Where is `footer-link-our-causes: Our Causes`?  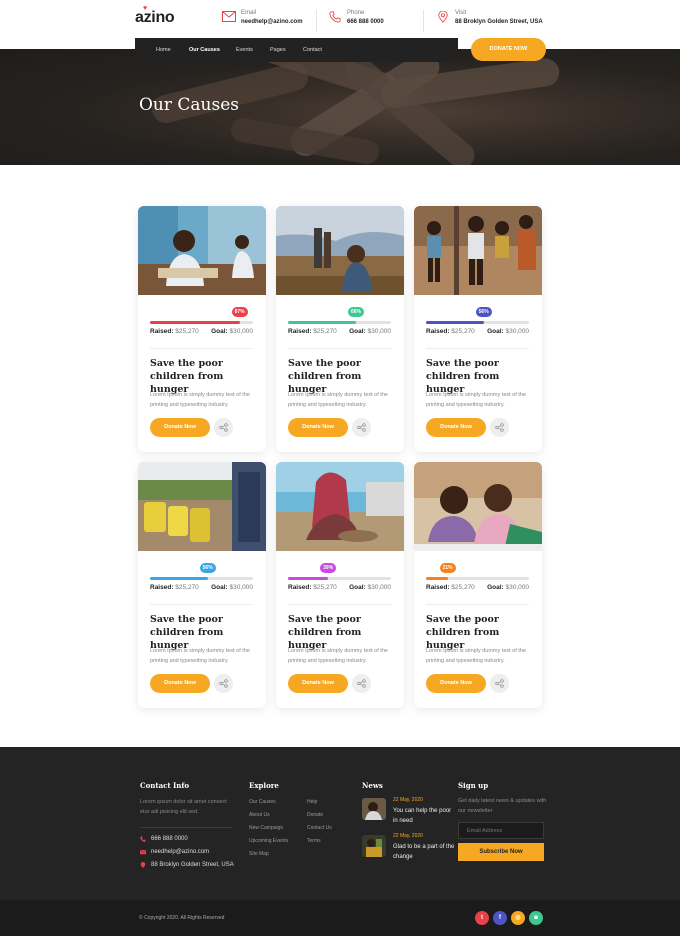 footer-link-our-causes: Our Causes is located at coordinates (262, 802).